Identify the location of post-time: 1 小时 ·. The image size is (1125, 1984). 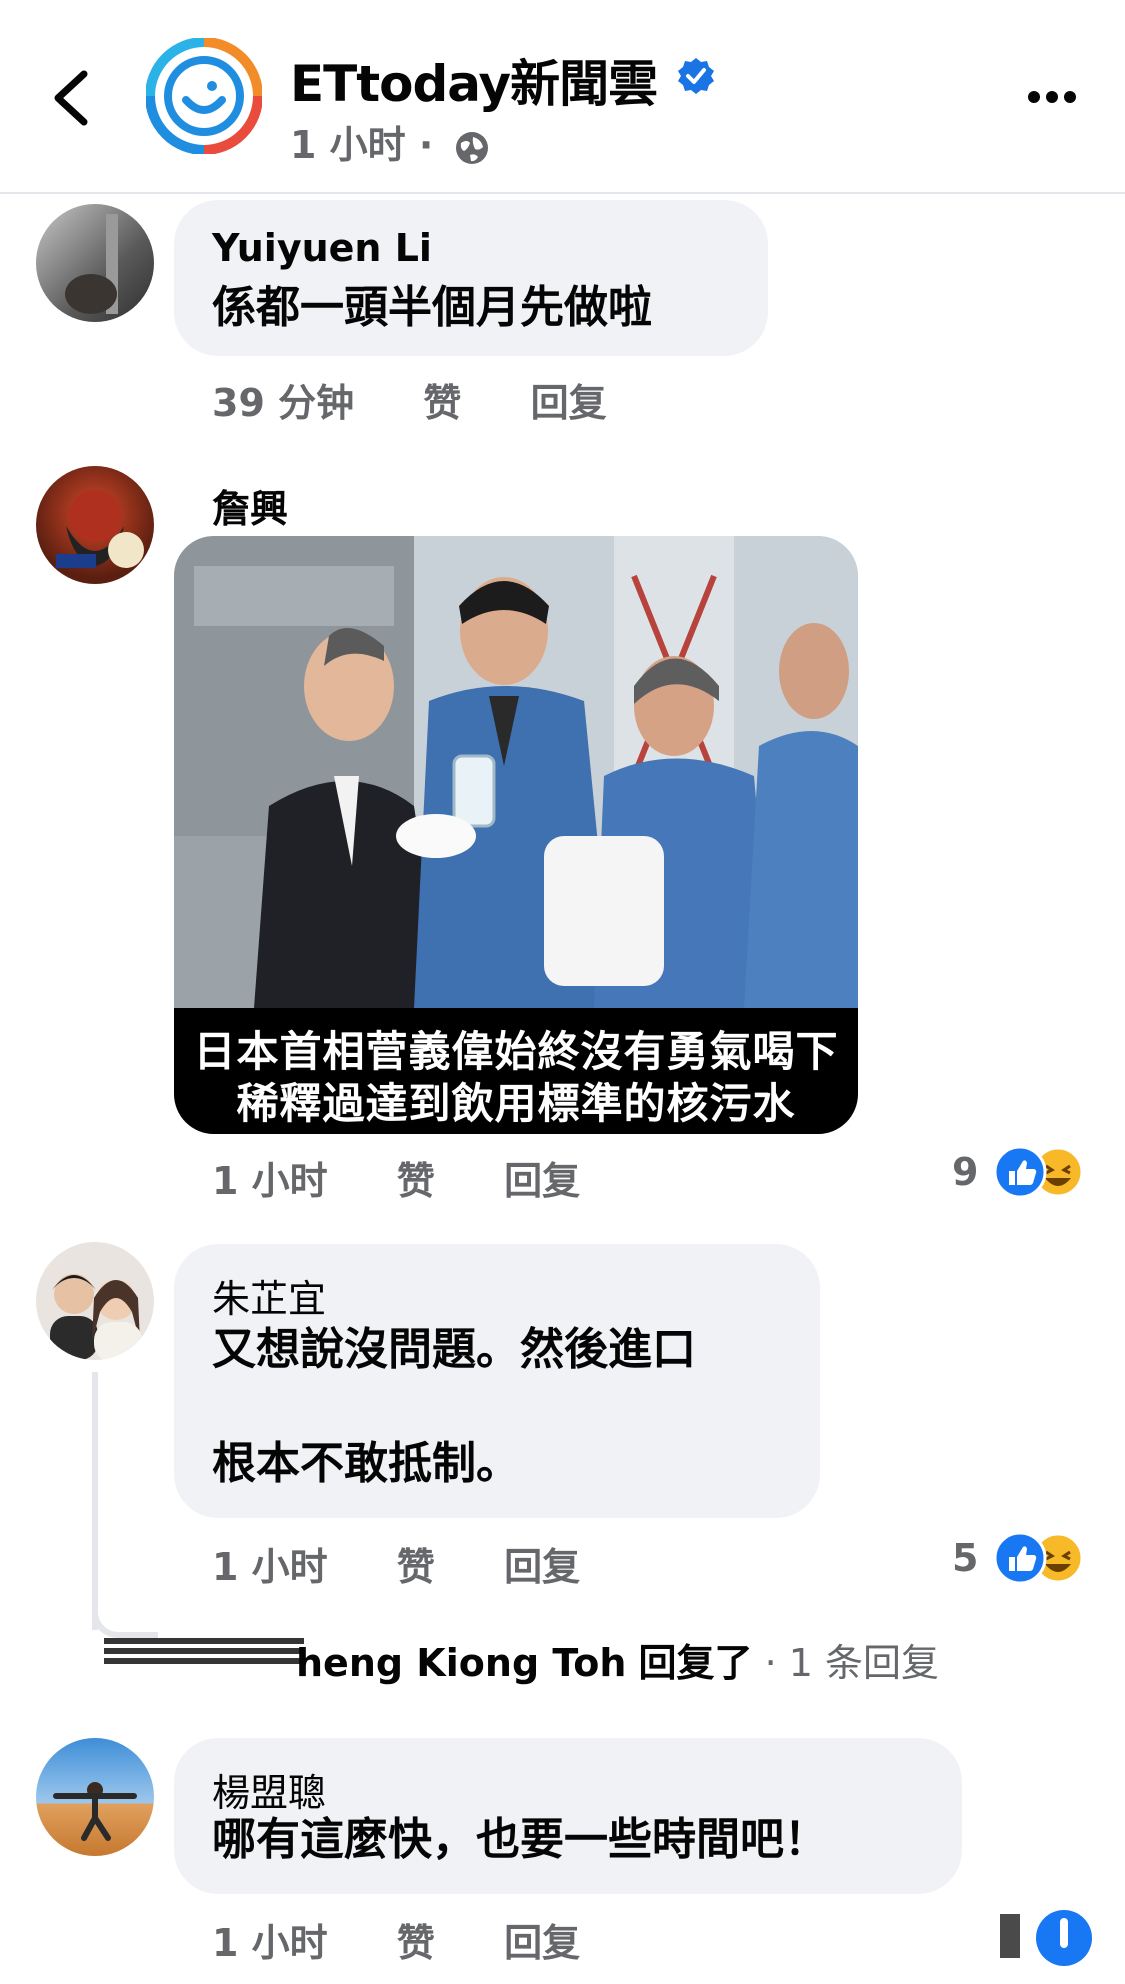
(390, 141).